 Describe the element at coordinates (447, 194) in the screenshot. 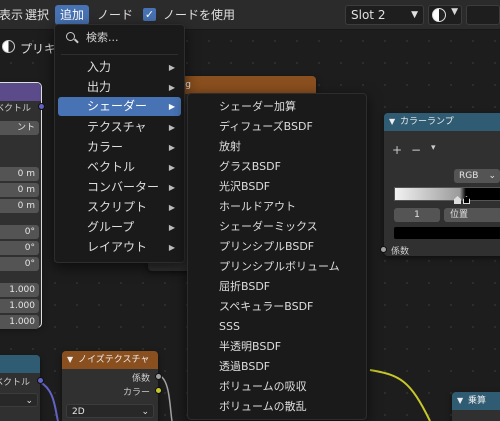

I see `color-ramp-gradient` at that location.